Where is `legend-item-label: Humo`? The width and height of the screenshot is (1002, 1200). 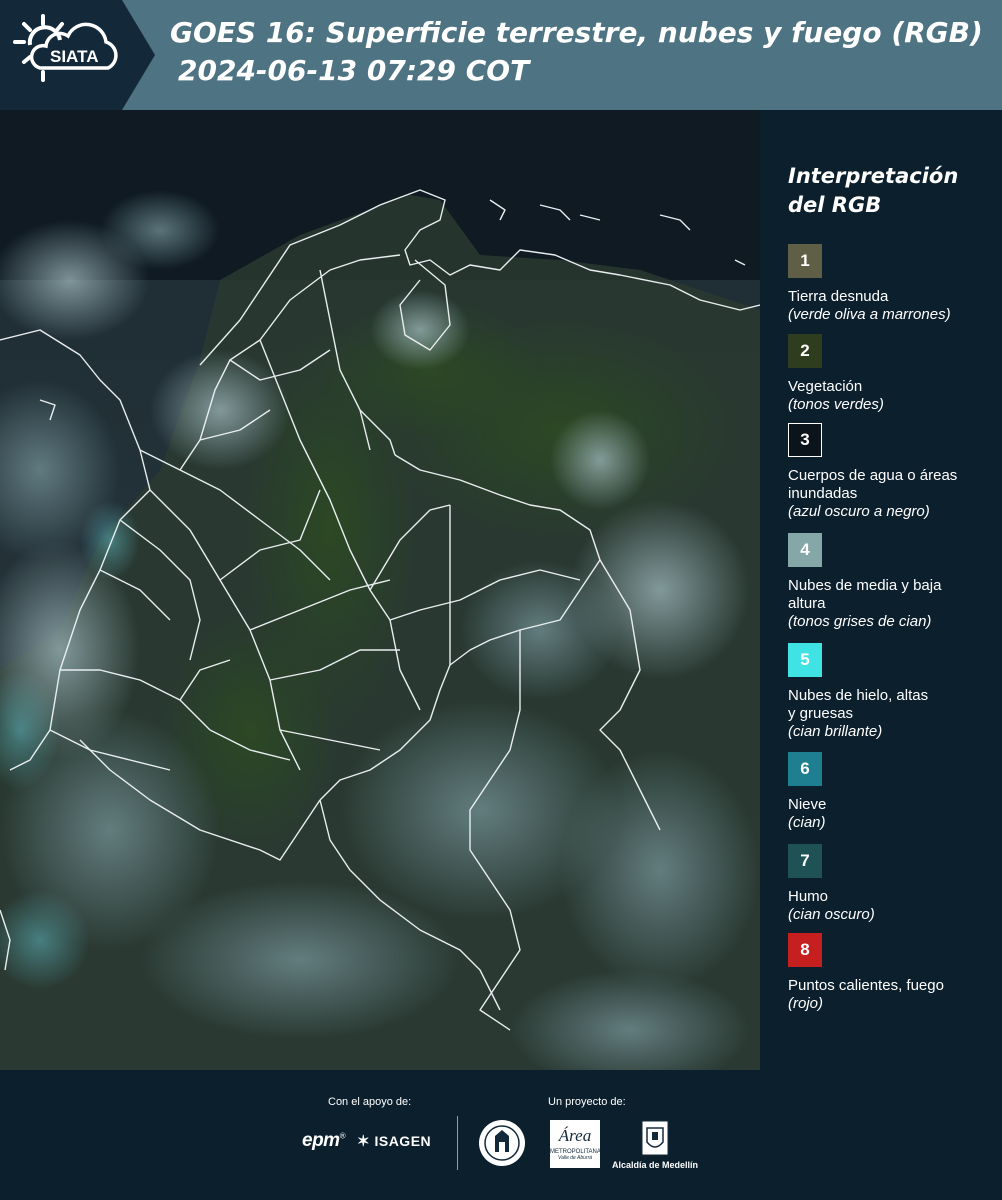 legend-item-label: Humo is located at coordinates (808, 896).